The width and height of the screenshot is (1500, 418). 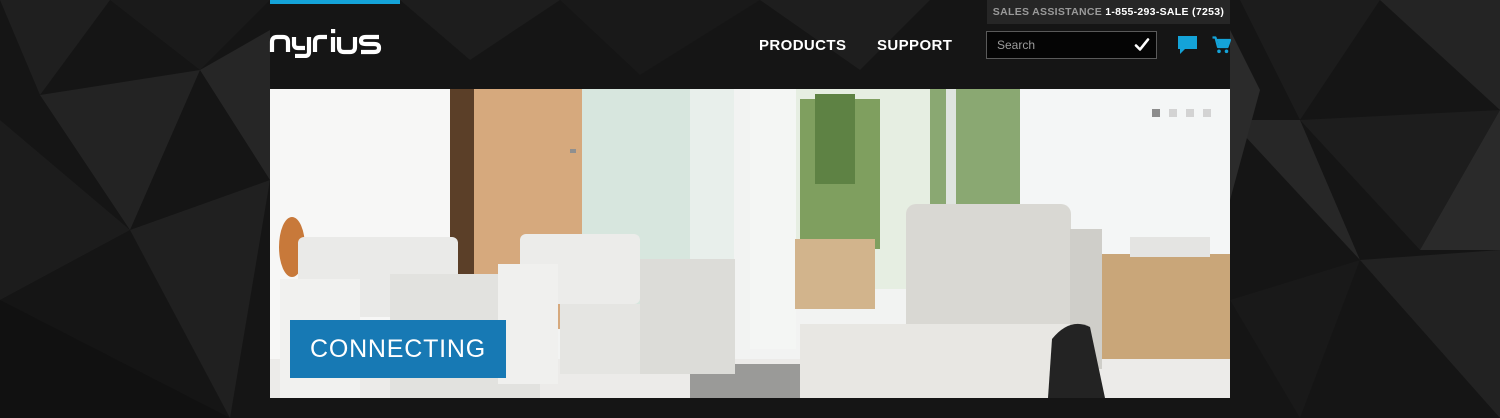 What do you see at coordinates (398, 349) in the screenshot?
I see `hero-caption: CONNECTING` at bounding box center [398, 349].